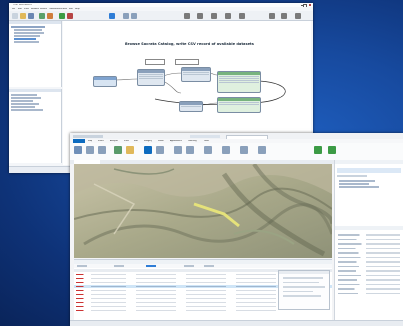  I want to click on locate-icon, so click(190, 150).